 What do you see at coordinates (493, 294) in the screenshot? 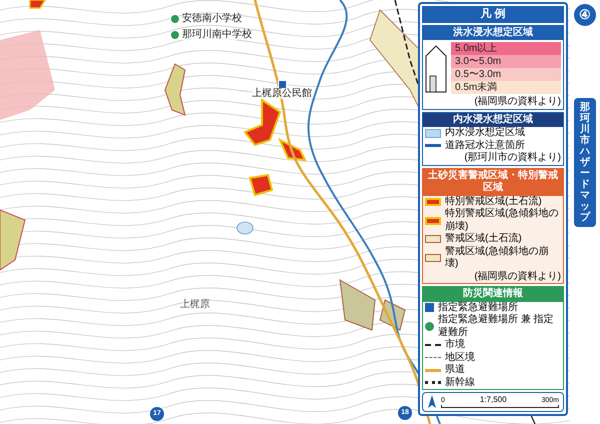
I see `legend-heading: 防災関連情報` at bounding box center [493, 294].